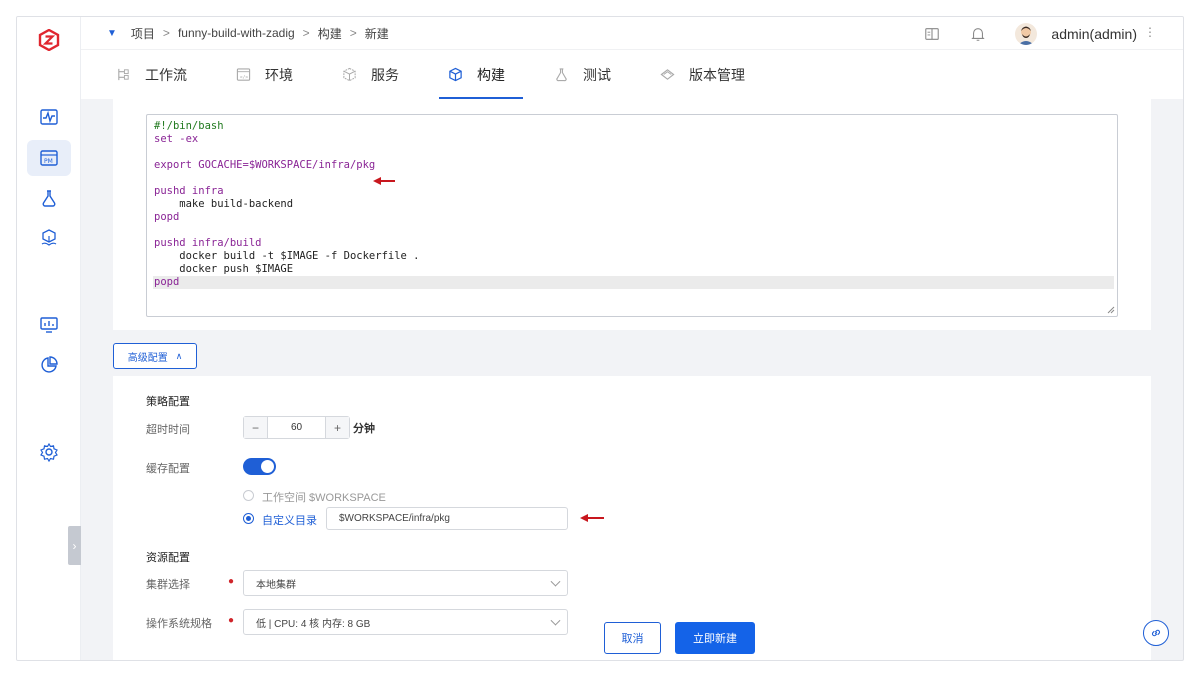 Image resolution: width=1200 pixels, height=678 pixels. What do you see at coordinates (112, 33) in the screenshot?
I see `caret-down-icon: ▼` at bounding box center [112, 33].